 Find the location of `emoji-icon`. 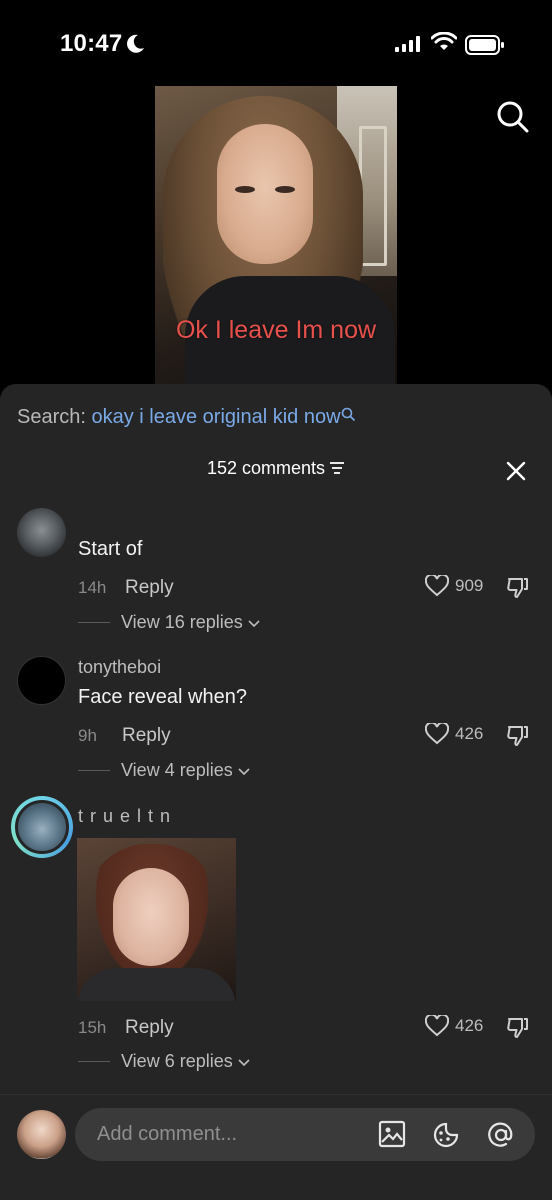

emoji-icon is located at coordinates (446, 1135).